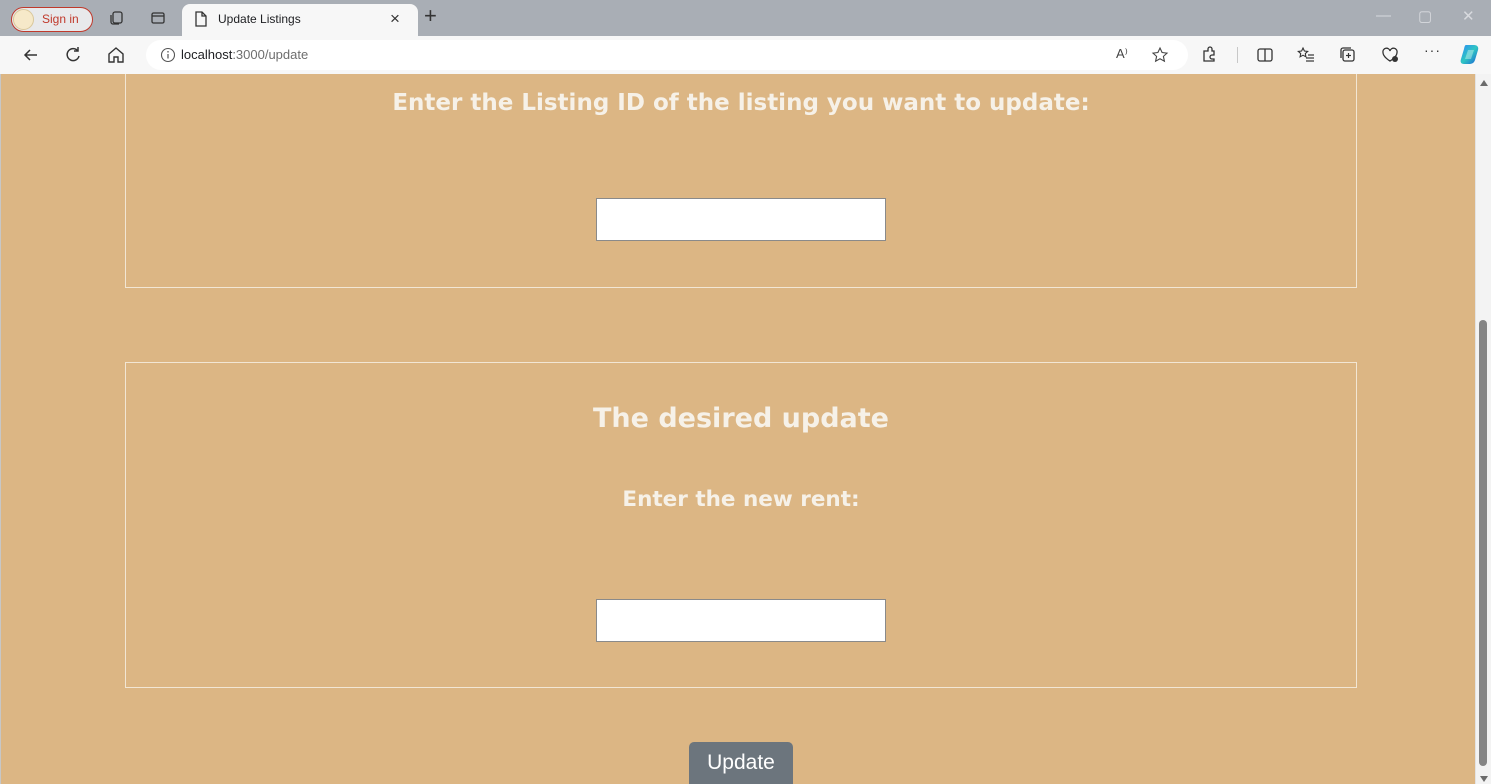 The image size is (1491, 784). I want to click on document-icon, so click(201, 19).